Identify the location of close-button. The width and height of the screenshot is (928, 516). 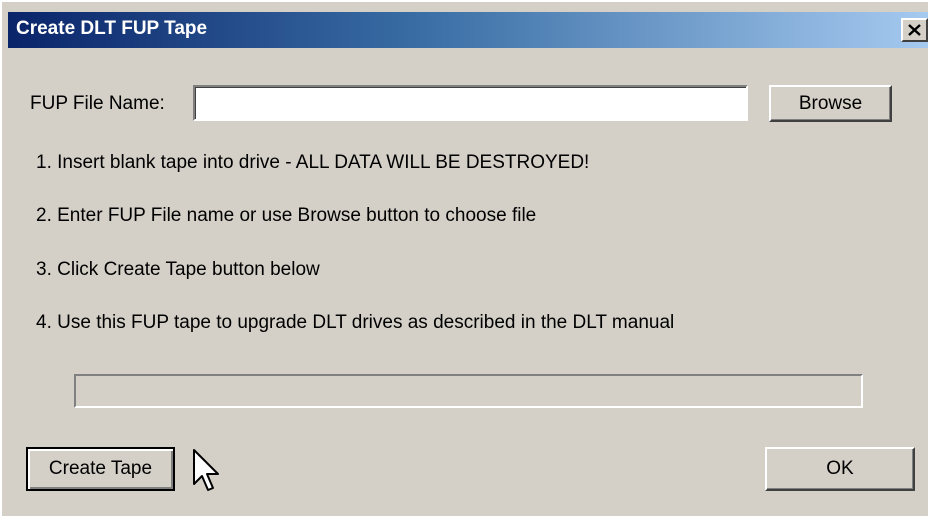
(914, 30).